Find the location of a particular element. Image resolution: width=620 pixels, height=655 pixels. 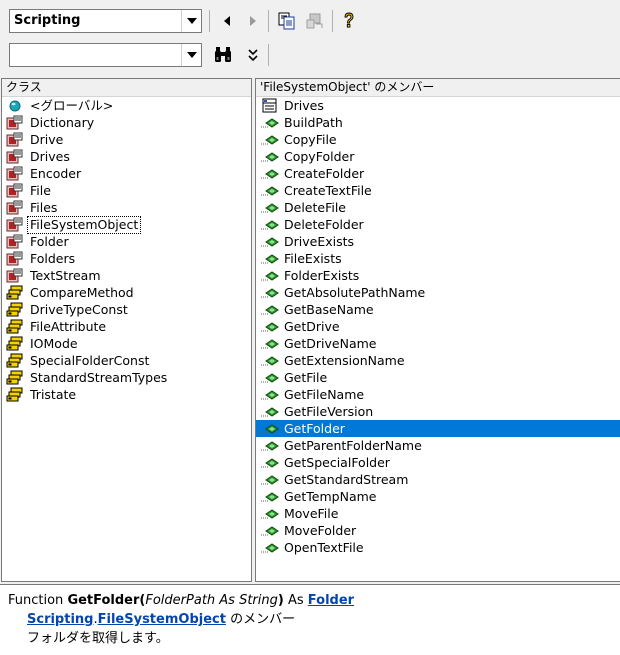

class-item: StandardStreamTypes is located at coordinates (126, 377).